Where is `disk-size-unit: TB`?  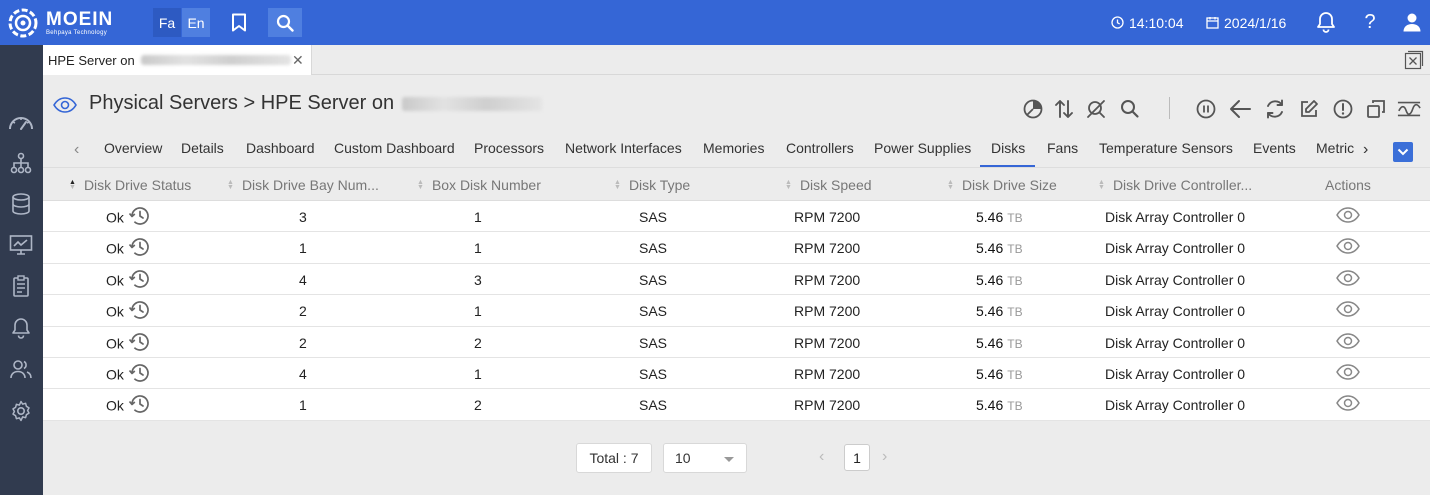
disk-size-unit: TB is located at coordinates (1015, 343).